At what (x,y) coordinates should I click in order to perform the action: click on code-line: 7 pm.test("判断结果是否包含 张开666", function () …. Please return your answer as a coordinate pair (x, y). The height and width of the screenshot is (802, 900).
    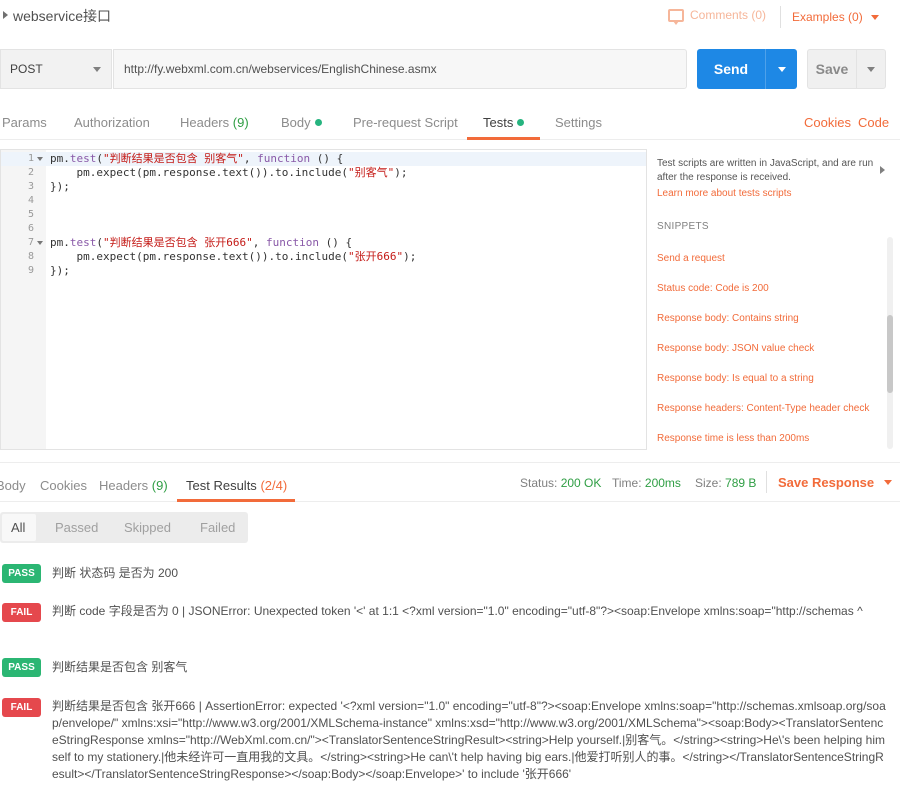
    Looking at the image, I should click on (323, 243).